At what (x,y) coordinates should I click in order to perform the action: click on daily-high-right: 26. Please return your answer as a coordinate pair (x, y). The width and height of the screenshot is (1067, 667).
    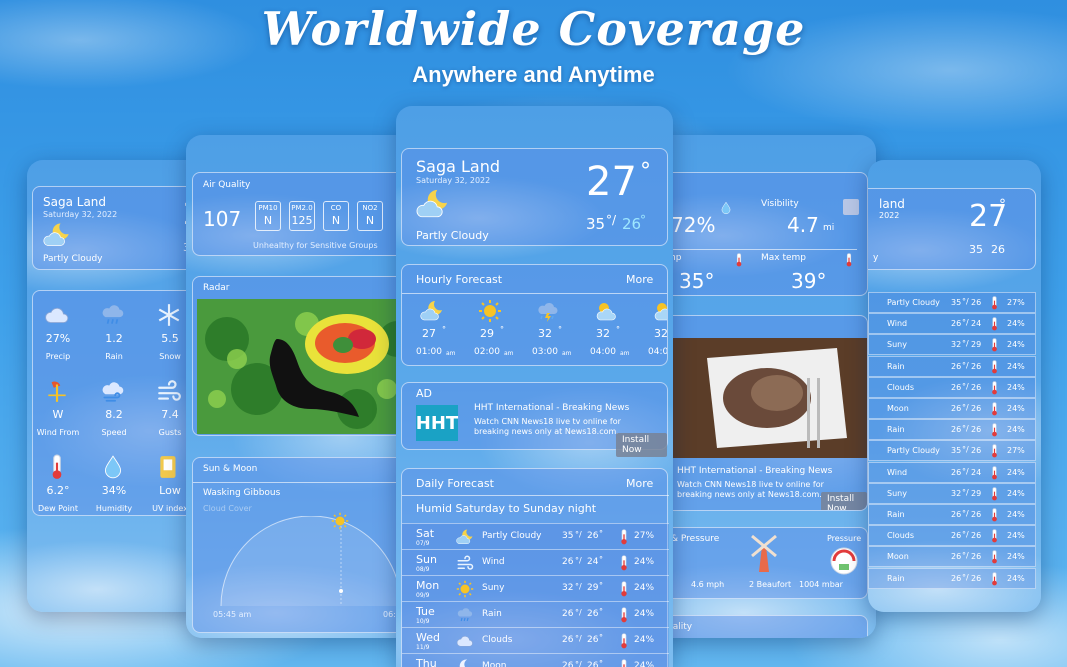
    Looking at the image, I should click on (956, 472).